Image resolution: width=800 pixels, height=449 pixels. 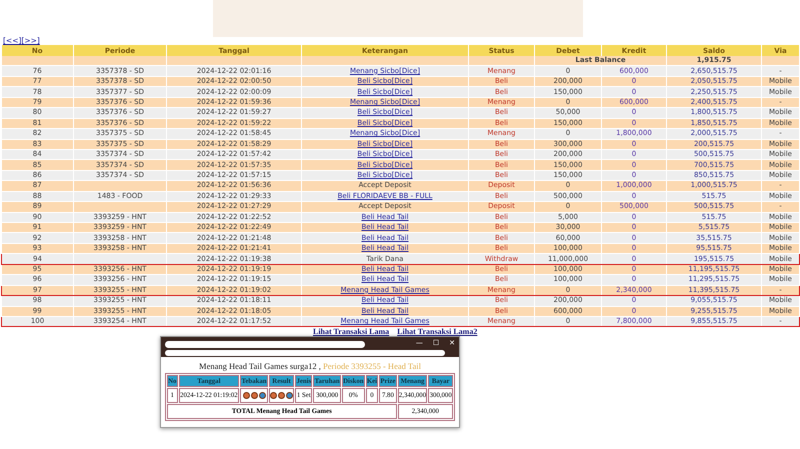 I want to click on history-link: Lihat Transaksi Lama2, so click(x=437, y=331).